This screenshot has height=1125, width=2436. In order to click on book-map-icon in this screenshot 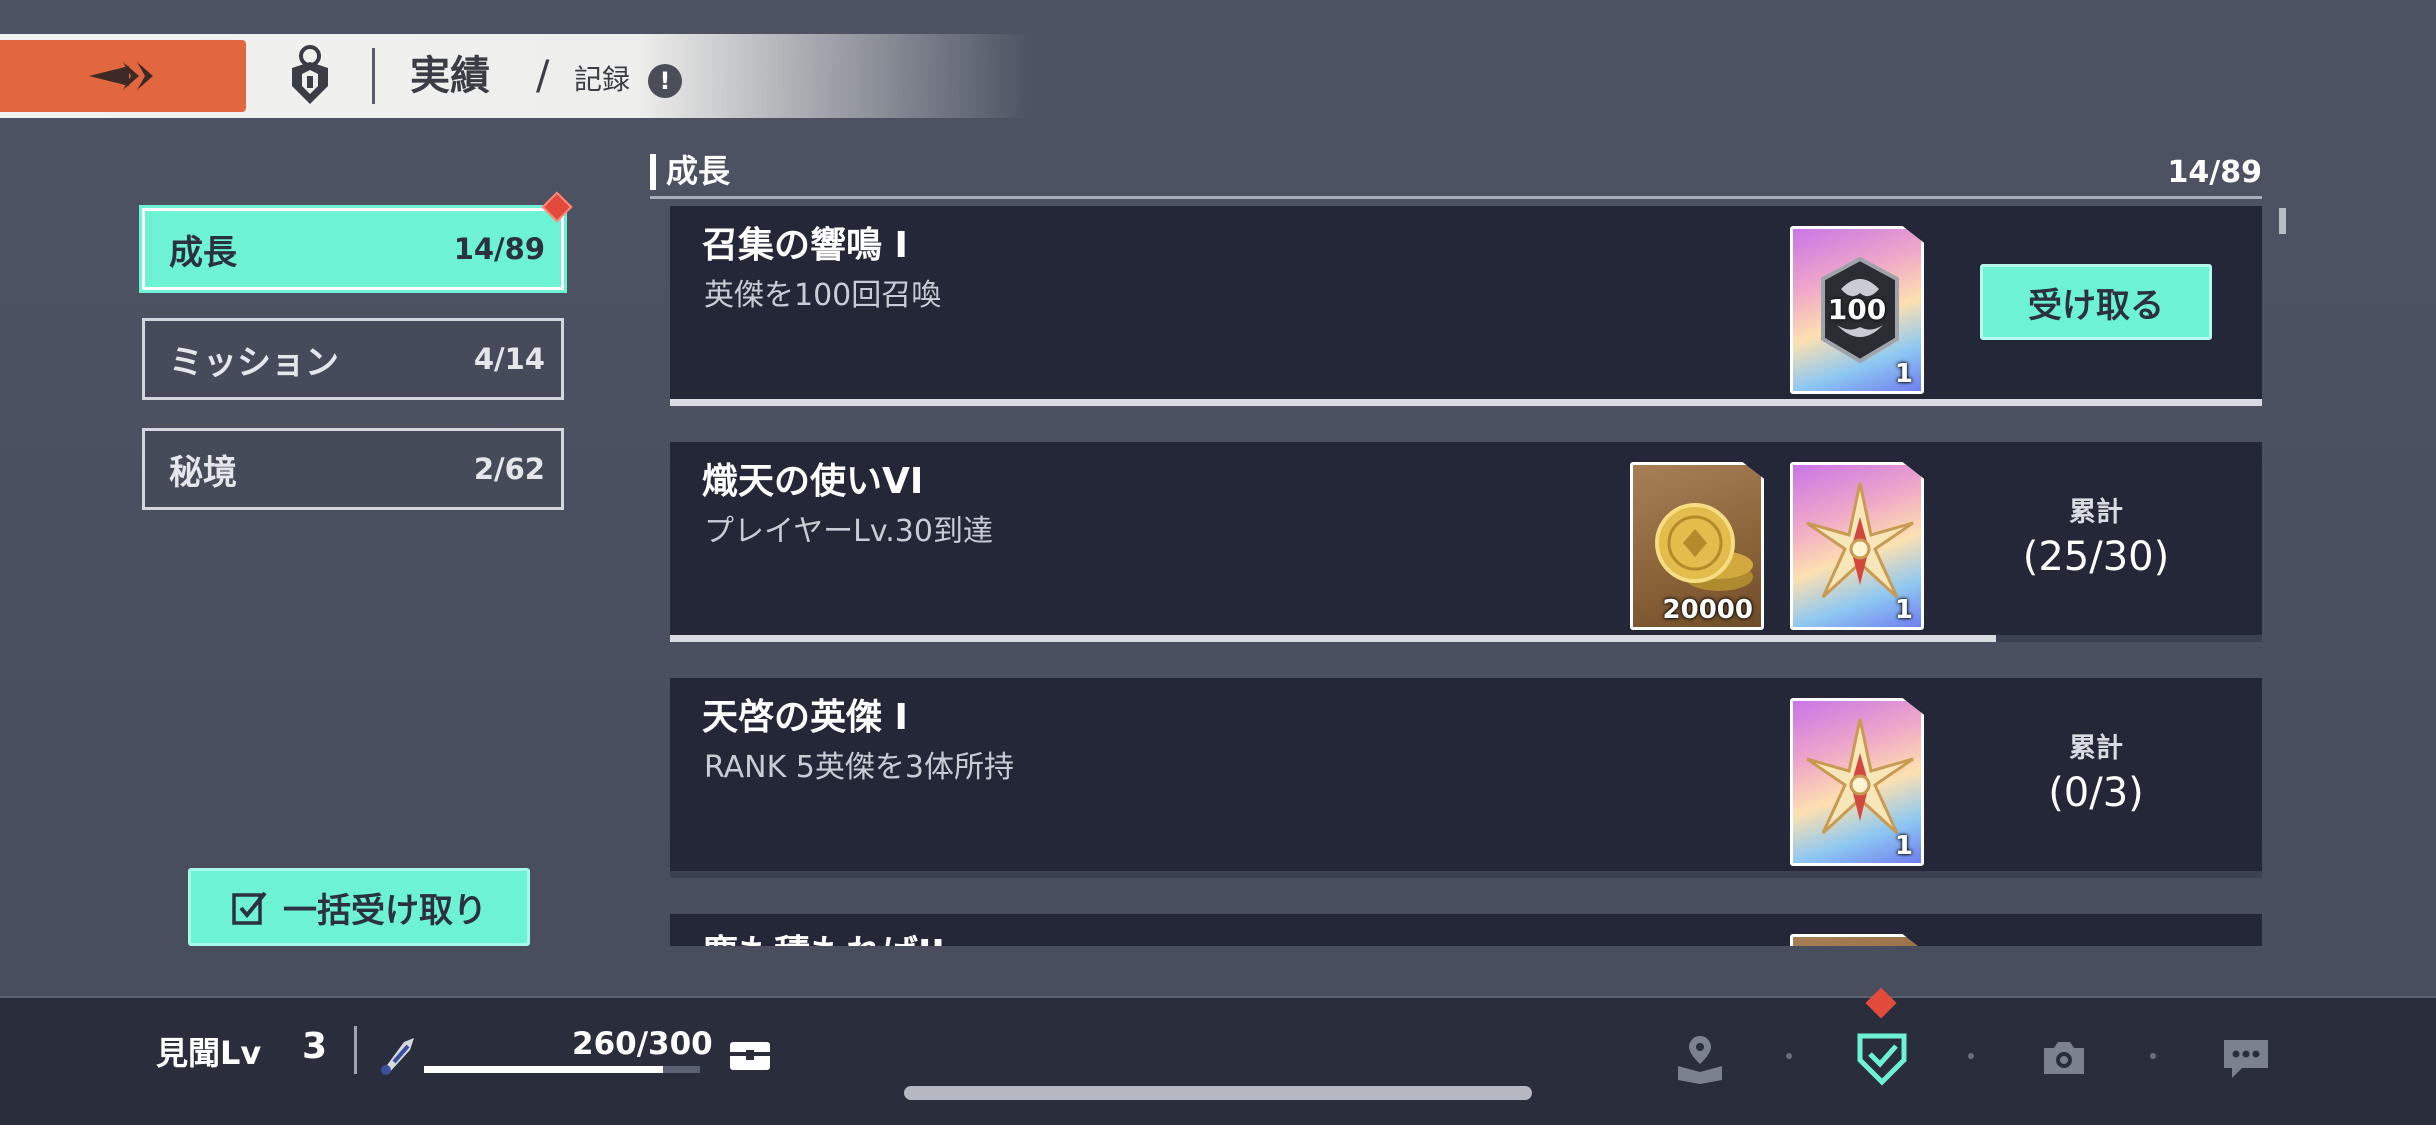, I will do `click(1700, 1060)`.